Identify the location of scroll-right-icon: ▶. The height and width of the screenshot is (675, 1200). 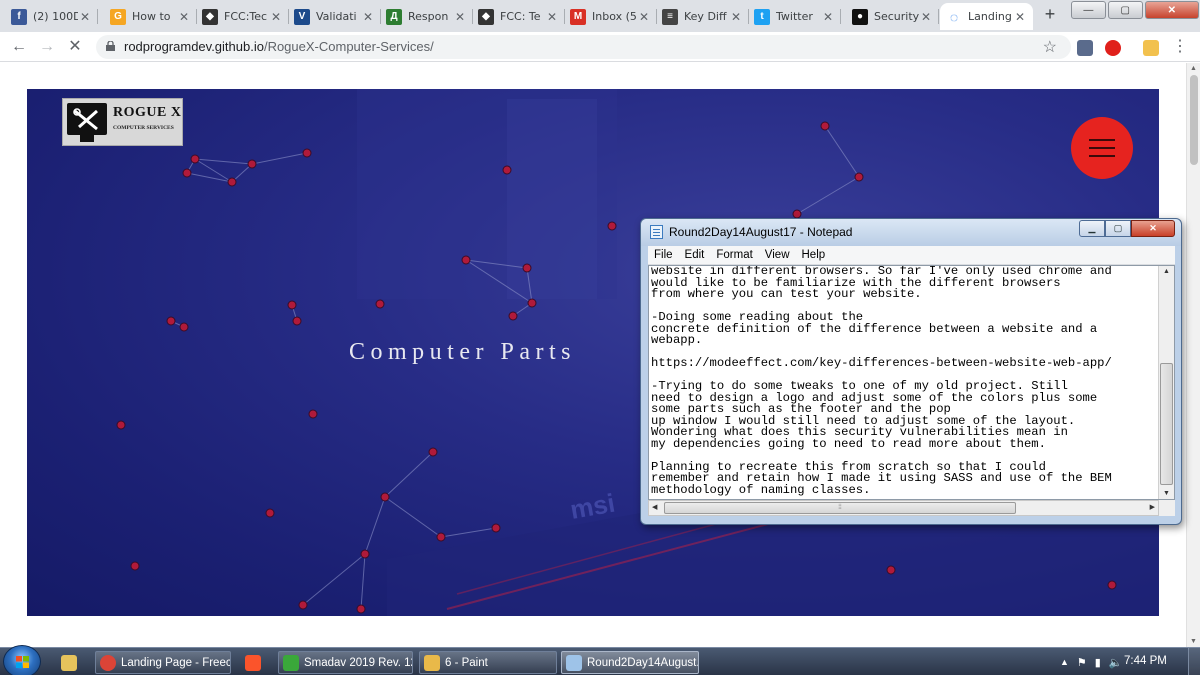
(1152, 507).